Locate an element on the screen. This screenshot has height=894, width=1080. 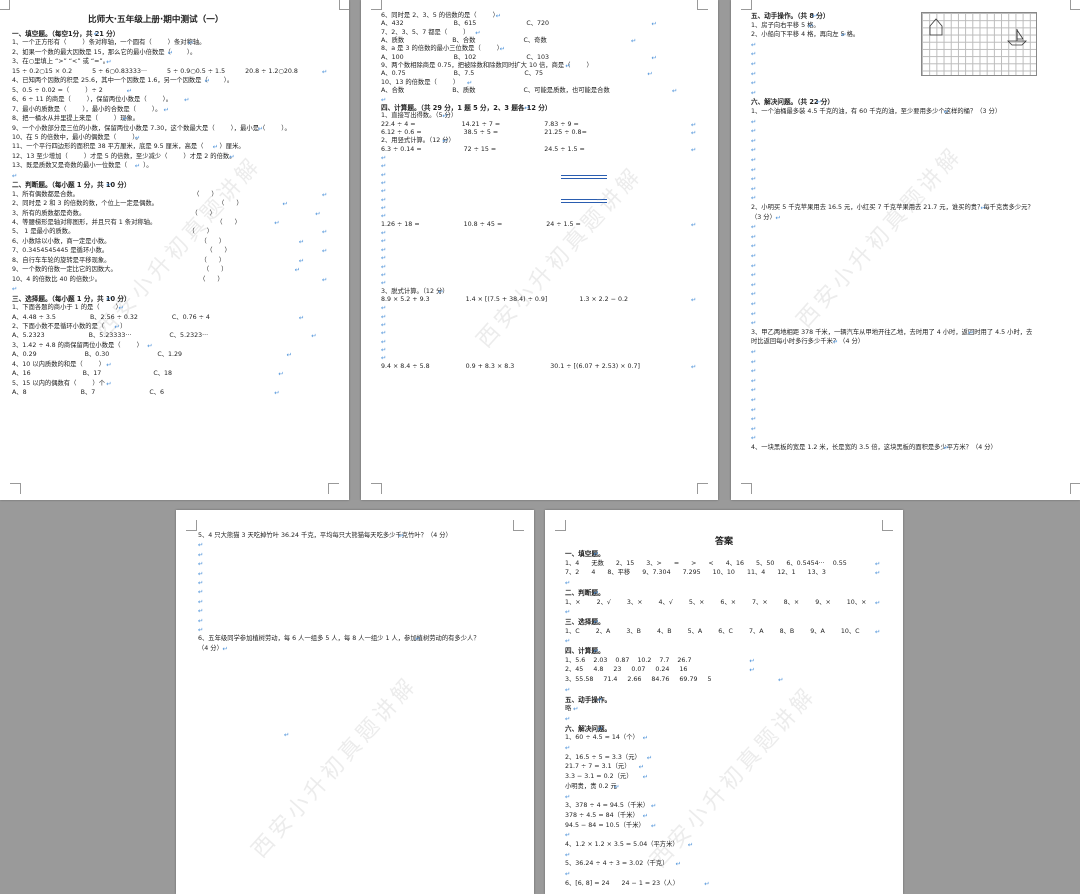
text-line: 2、同时是 2 和 3 的倍数的数，个位上一定是偶数。 （ ） is located at coordinates (127, 204).